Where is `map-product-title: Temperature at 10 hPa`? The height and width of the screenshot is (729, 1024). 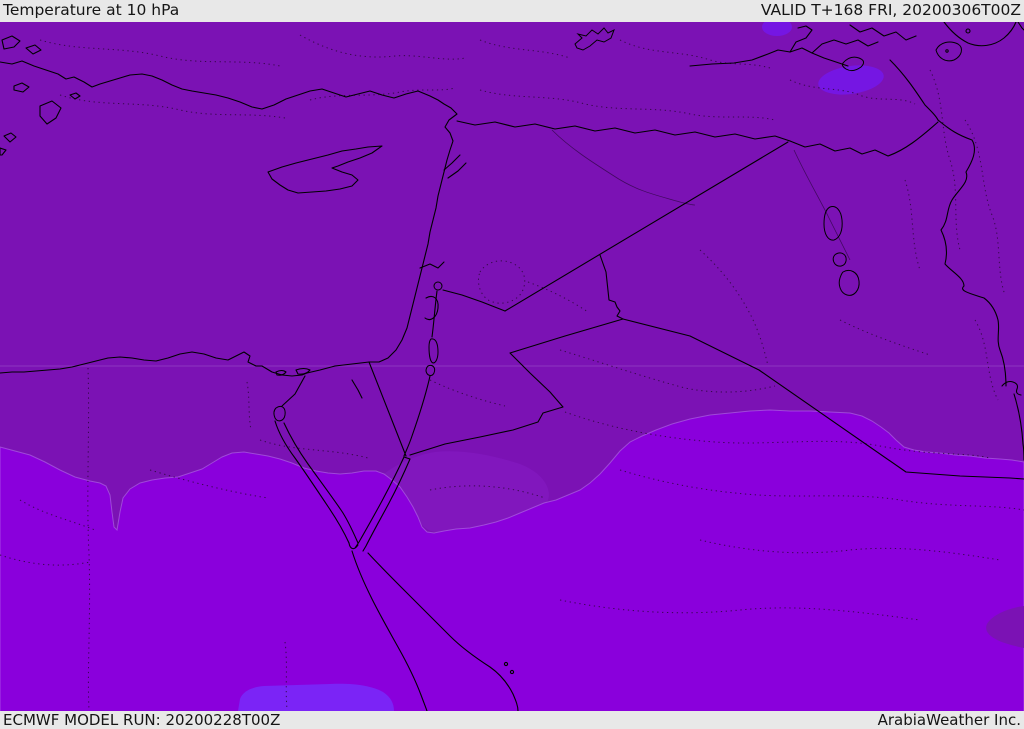 map-product-title: Temperature at 10 hPa is located at coordinates (91, 10).